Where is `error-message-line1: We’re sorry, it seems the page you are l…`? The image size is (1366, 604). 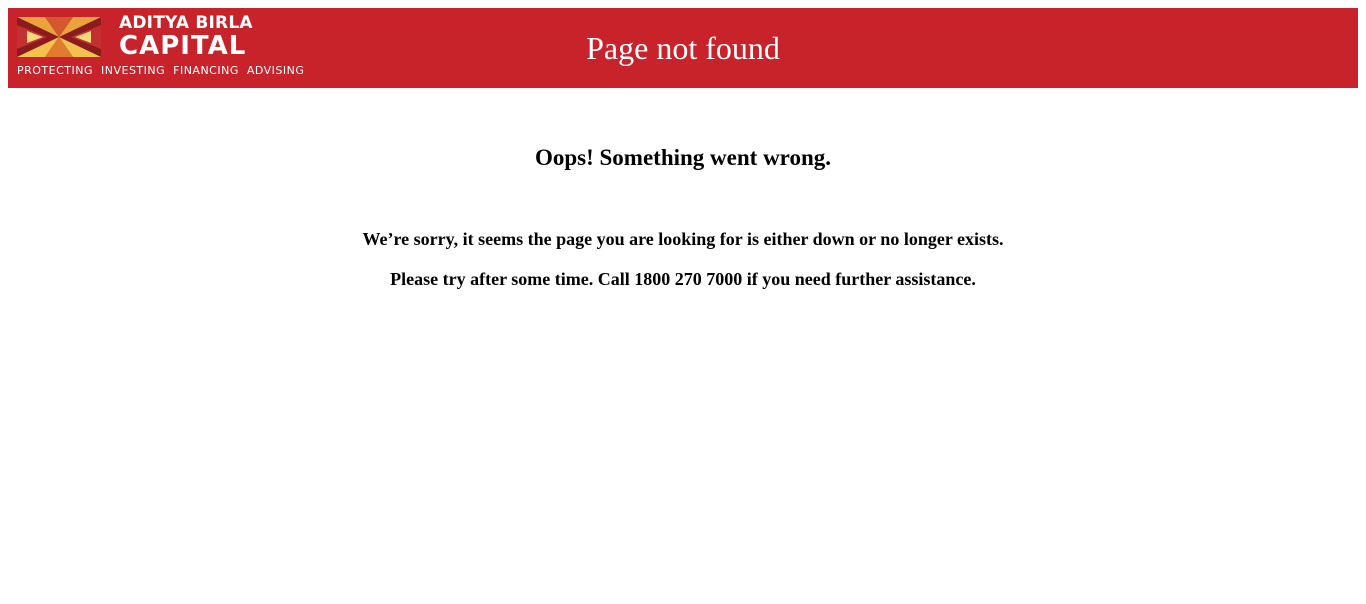
error-message-line1: We’re sorry, it seems the page you are l… is located at coordinates (683, 239).